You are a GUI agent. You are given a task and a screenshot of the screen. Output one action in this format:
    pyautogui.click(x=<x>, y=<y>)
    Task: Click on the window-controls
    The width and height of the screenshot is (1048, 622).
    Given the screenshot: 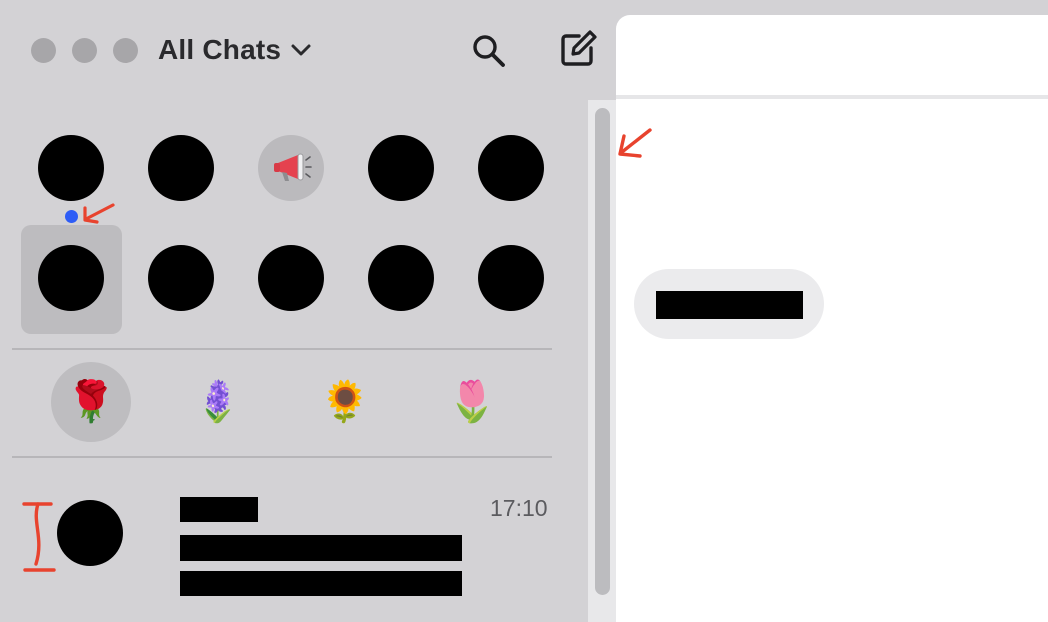 What is the action you would take?
    pyautogui.click(x=84, y=50)
    